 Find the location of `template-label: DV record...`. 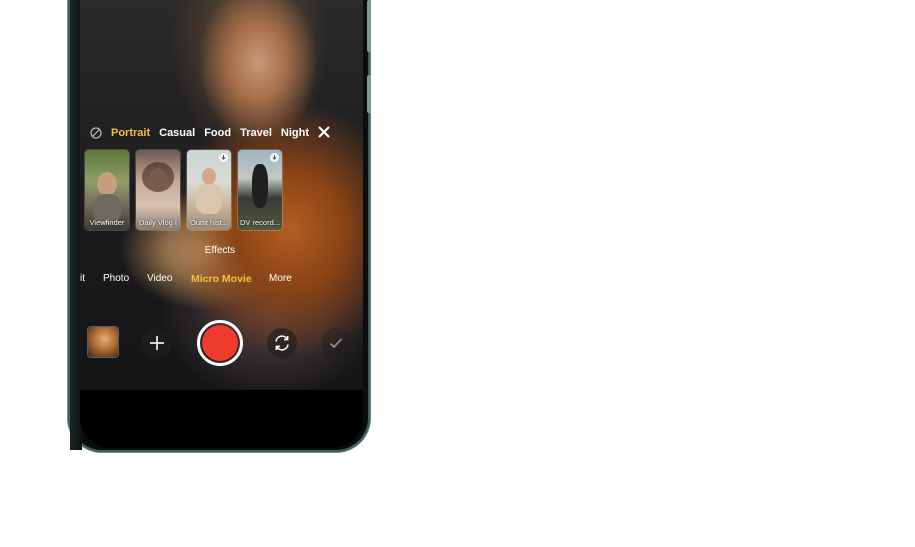

template-label: DV record... is located at coordinates (260, 222).